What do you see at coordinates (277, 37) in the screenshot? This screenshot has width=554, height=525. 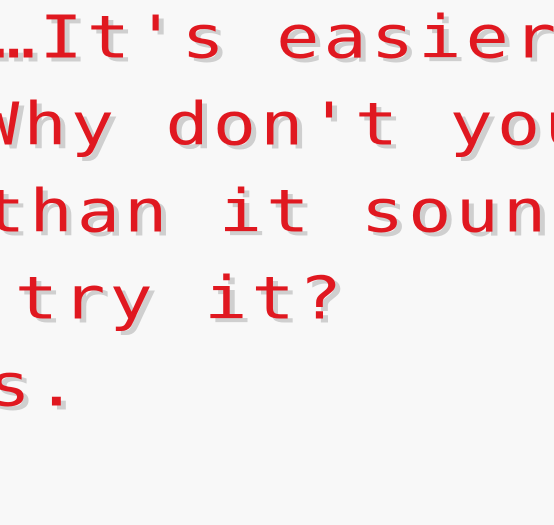 I see `dialog-line-1: …It's easier t` at bounding box center [277, 37].